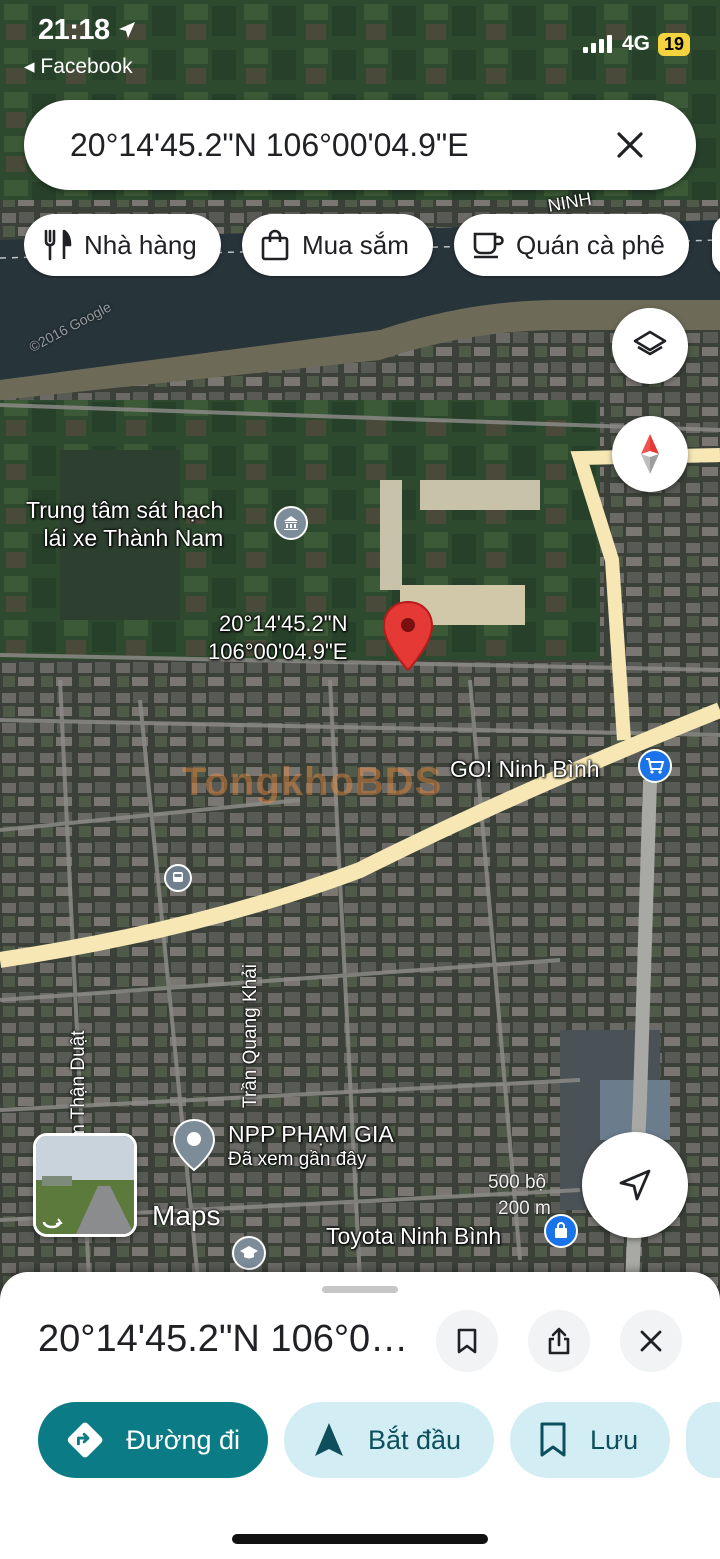 This screenshot has height=1559, width=720. I want to click on battery-indicator: 19, so click(673, 44).